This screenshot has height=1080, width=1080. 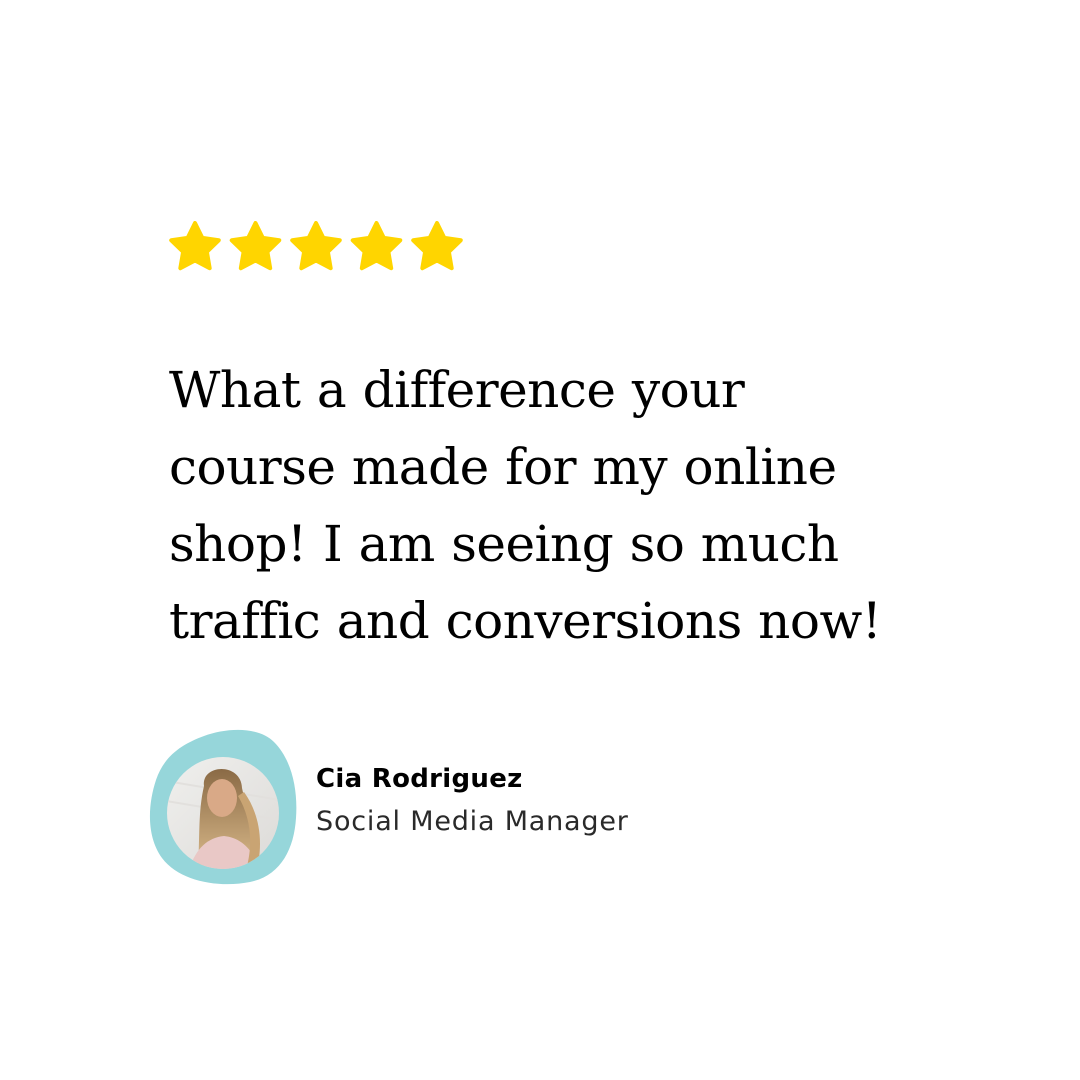 What do you see at coordinates (223, 807) in the screenshot?
I see `avatar-photo` at bounding box center [223, 807].